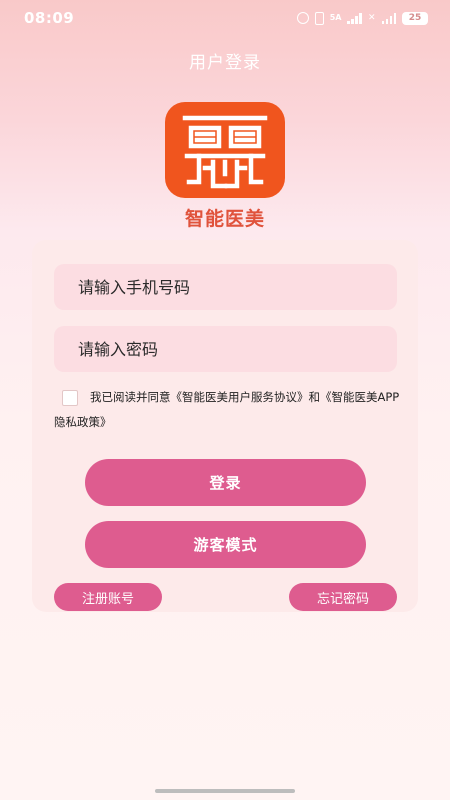 The image size is (450, 800). I want to click on app-logo-glyph, so click(225, 152).